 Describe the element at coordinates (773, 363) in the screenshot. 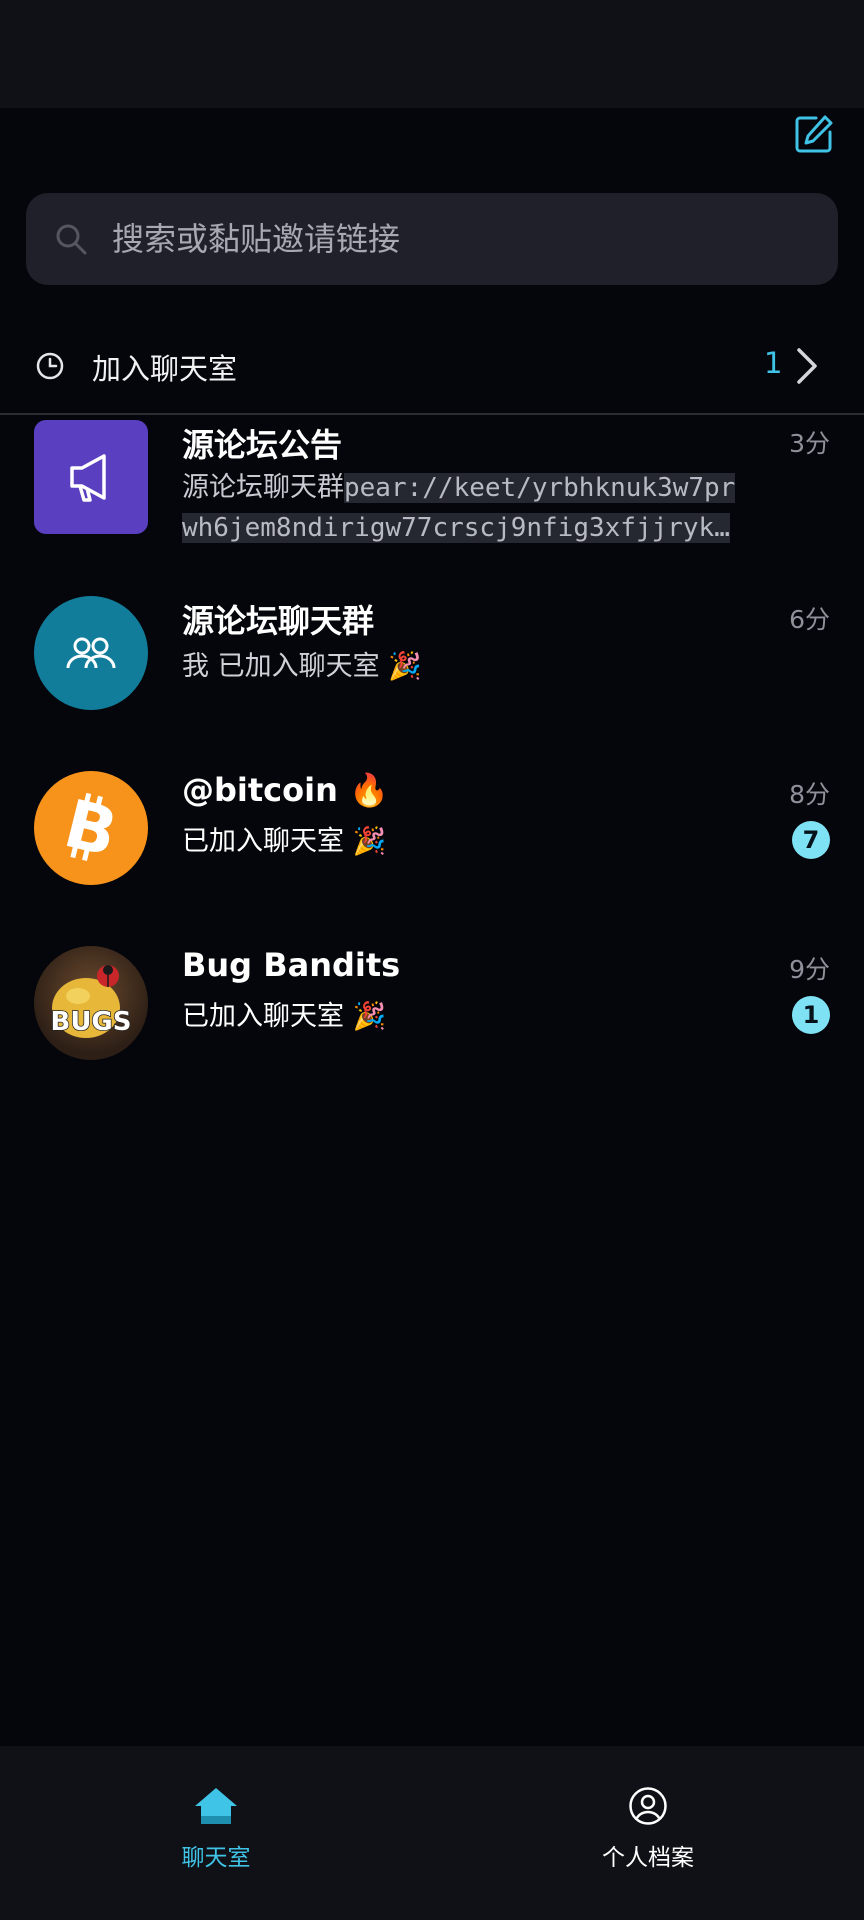

I see `join-count: 1` at that location.